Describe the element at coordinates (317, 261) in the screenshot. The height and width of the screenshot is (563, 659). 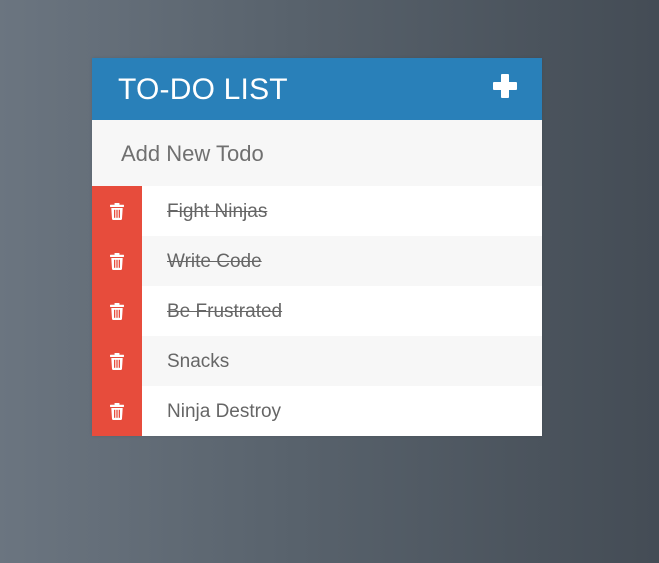
I see `list-item: Write Code` at that location.